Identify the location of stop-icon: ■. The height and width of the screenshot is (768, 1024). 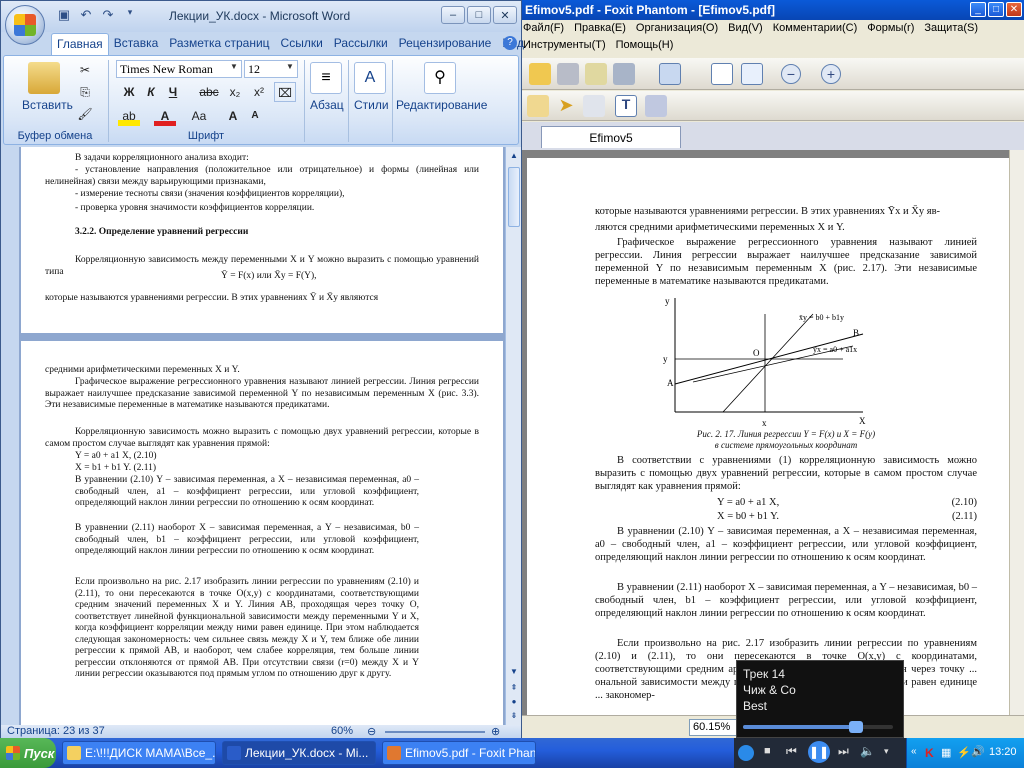
(767, 751).